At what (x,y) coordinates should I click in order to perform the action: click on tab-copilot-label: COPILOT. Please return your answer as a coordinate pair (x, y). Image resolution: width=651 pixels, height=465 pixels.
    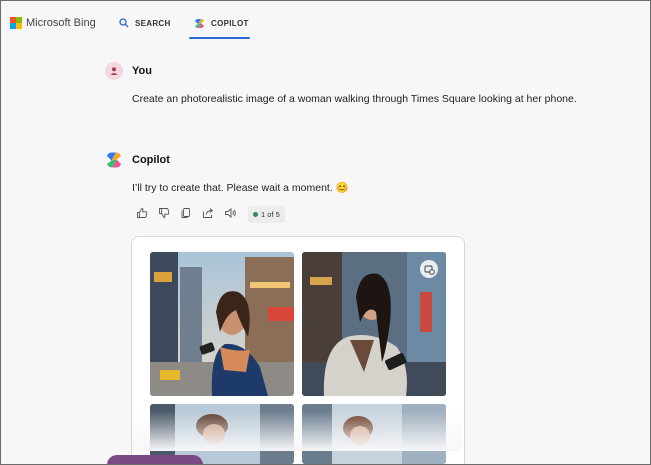
    Looking at the image, I should click on (230, 23).